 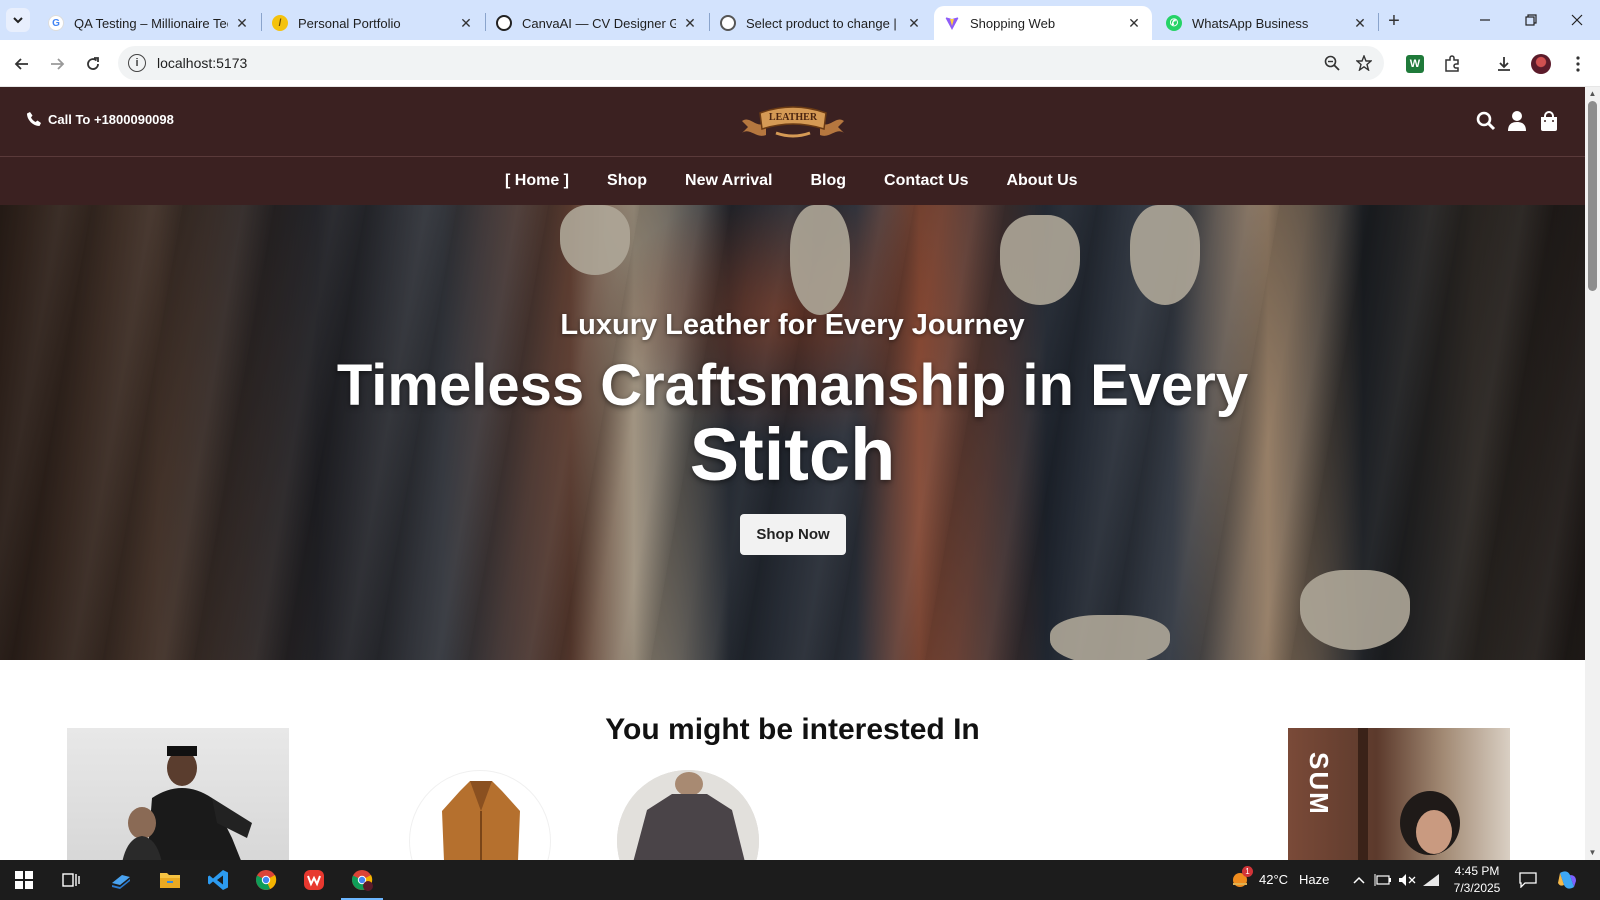 I want to click on page-scrollbar: ▲ ▼, so click(x=1592, y=473).